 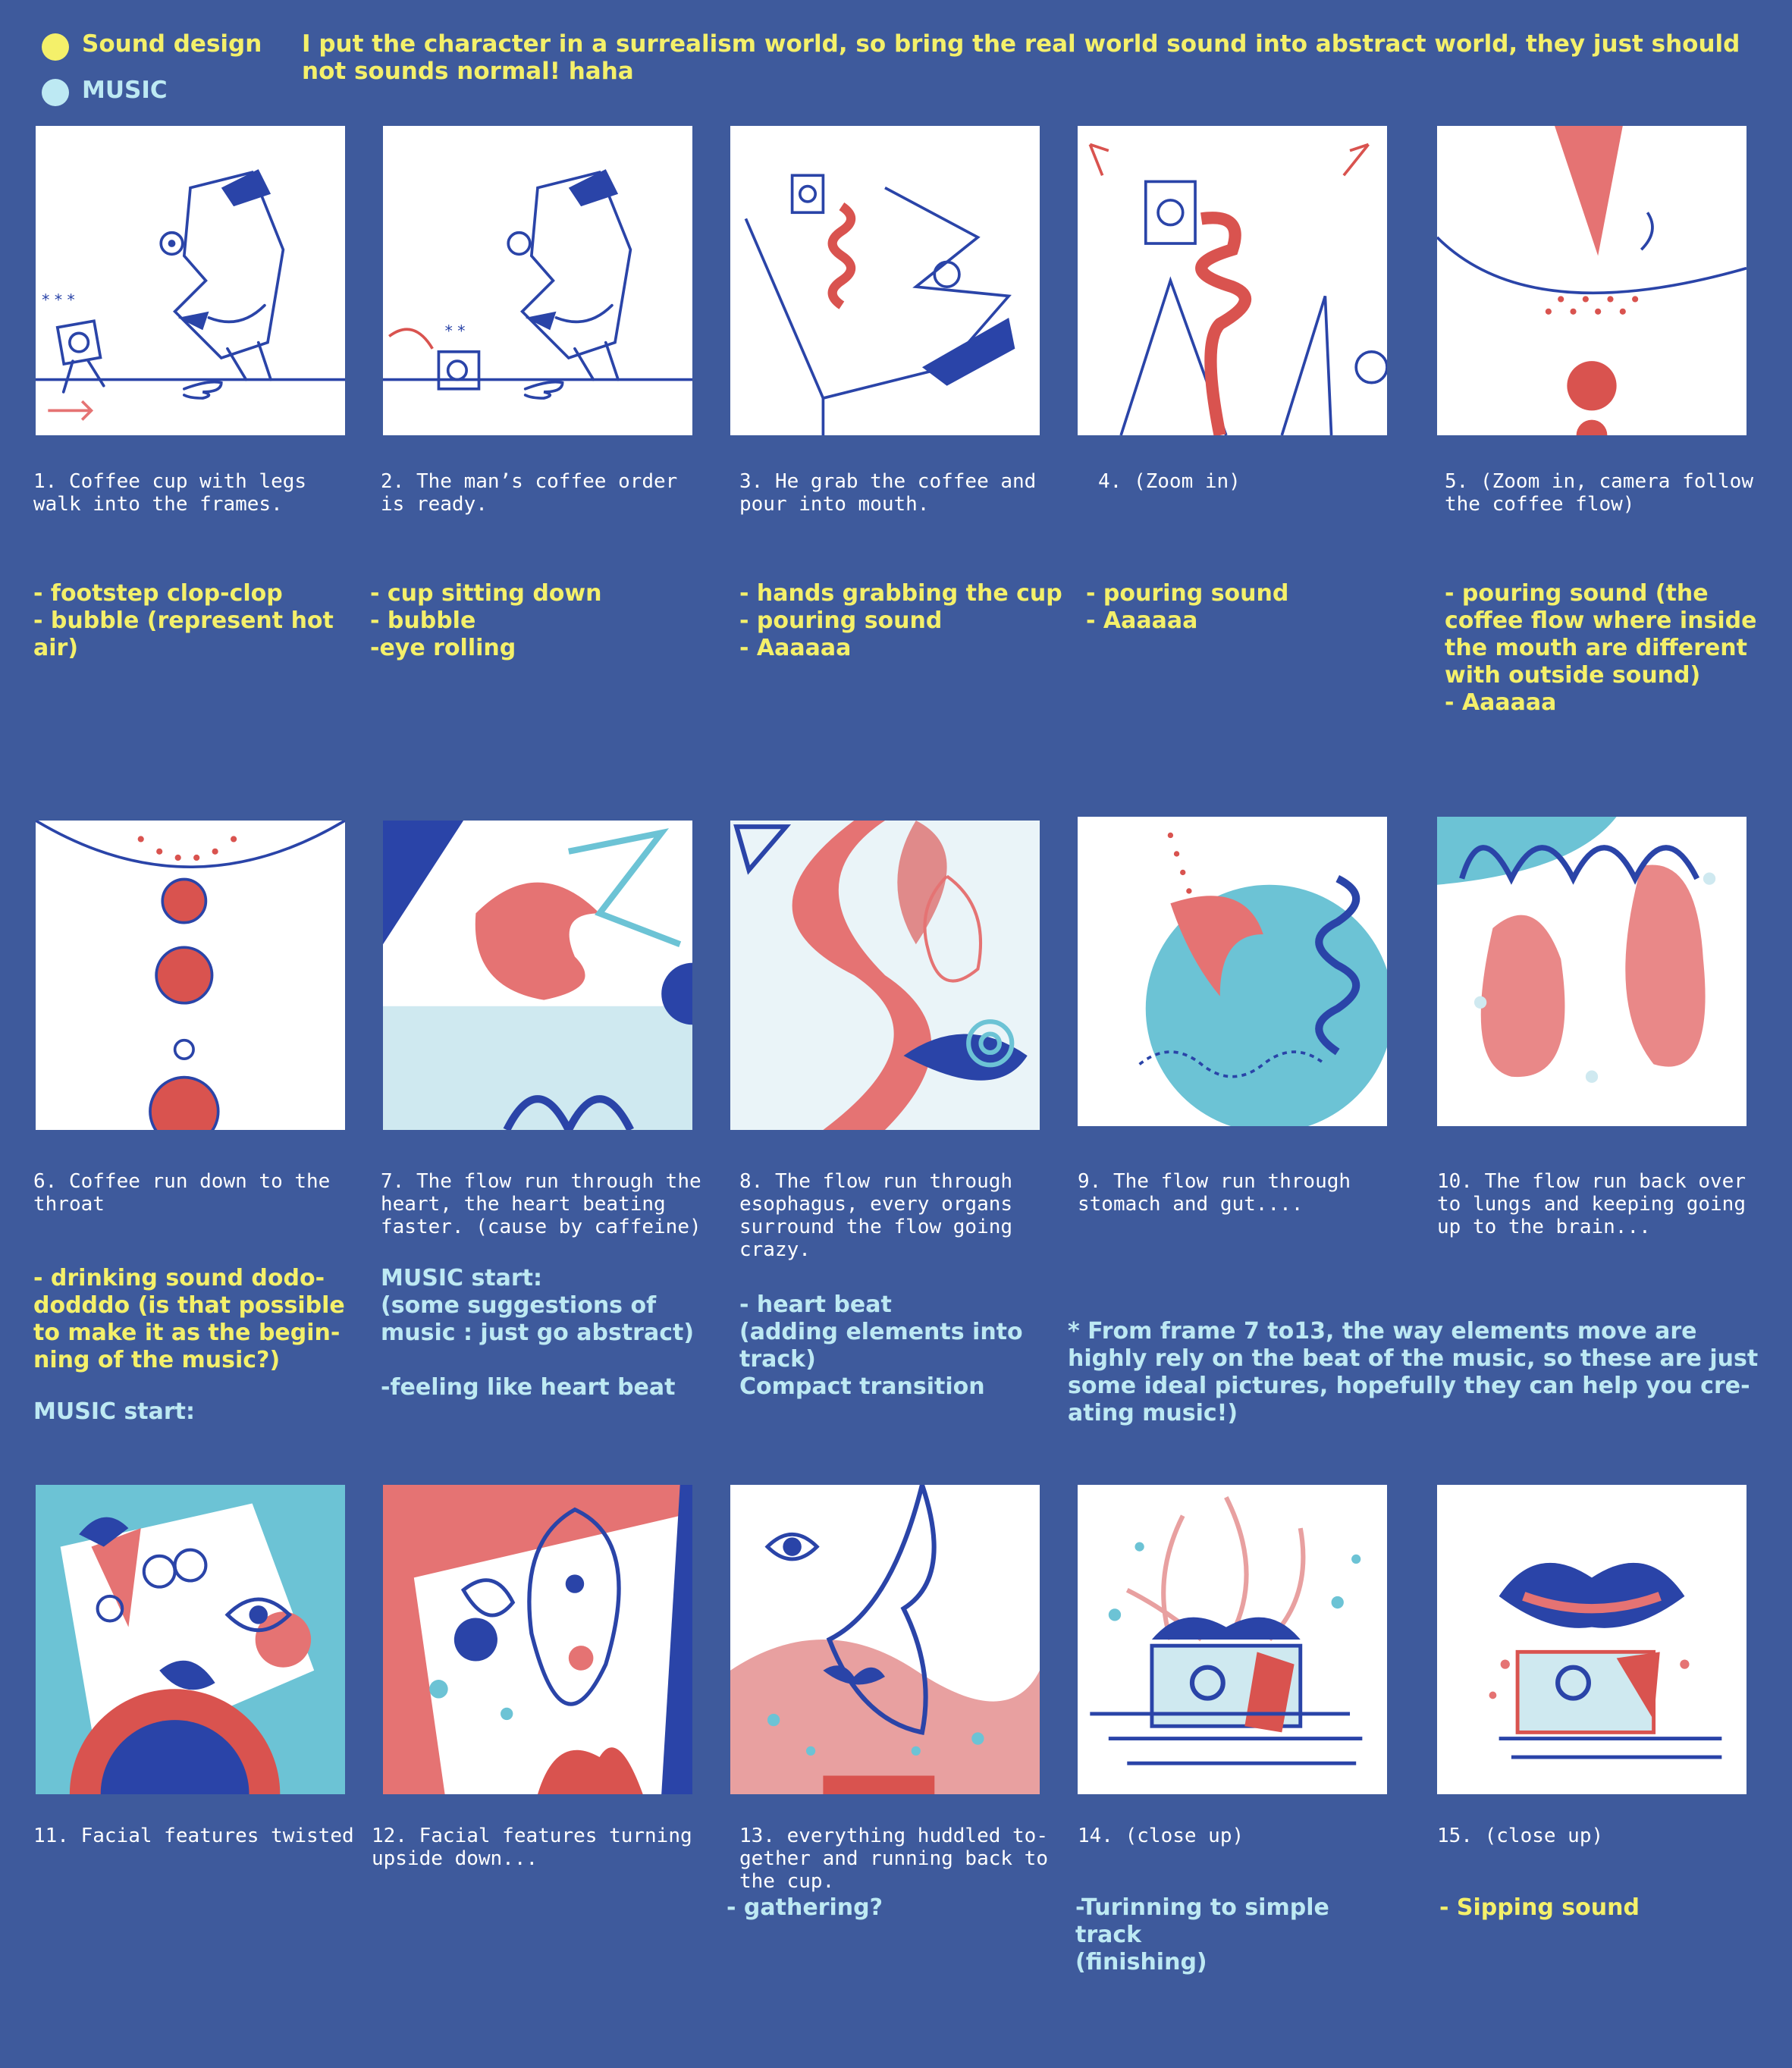 What do you see at coordinates (1520, 1836) in the screenshot?
I see `frame-15-caption: 15. (close up)` at bounding box center [1520, 1836].